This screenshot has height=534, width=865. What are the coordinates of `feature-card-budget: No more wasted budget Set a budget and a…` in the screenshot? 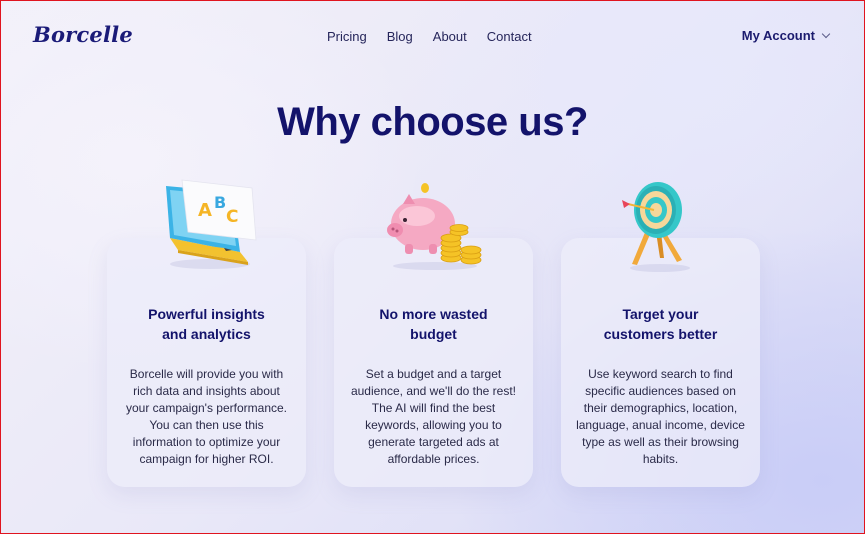 It's located at (433, 362).